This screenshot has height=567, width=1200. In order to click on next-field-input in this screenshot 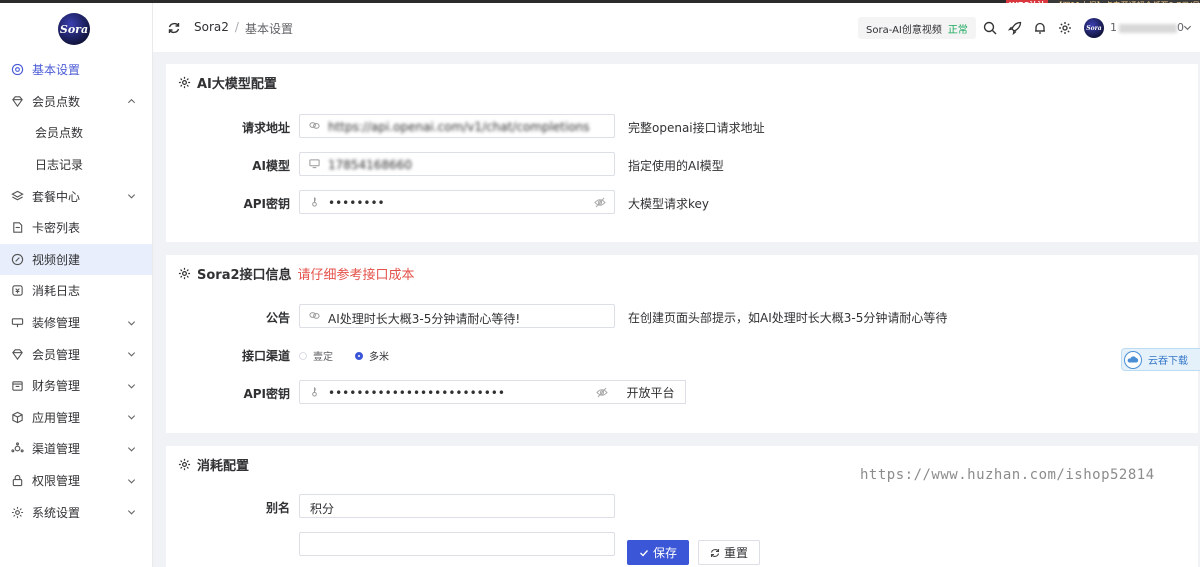, I will do `click(457, 544)`.